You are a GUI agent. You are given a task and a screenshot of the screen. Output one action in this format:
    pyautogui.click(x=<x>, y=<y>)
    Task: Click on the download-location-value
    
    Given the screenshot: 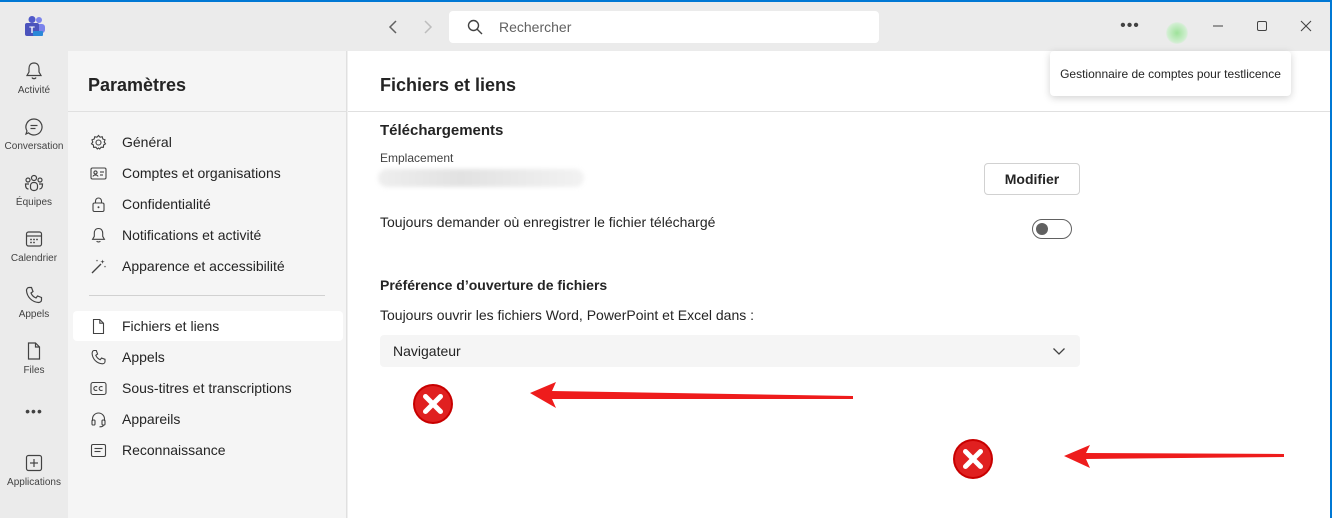 What is the action you would take?
    pyautogui.click(x=481, y=178)
    